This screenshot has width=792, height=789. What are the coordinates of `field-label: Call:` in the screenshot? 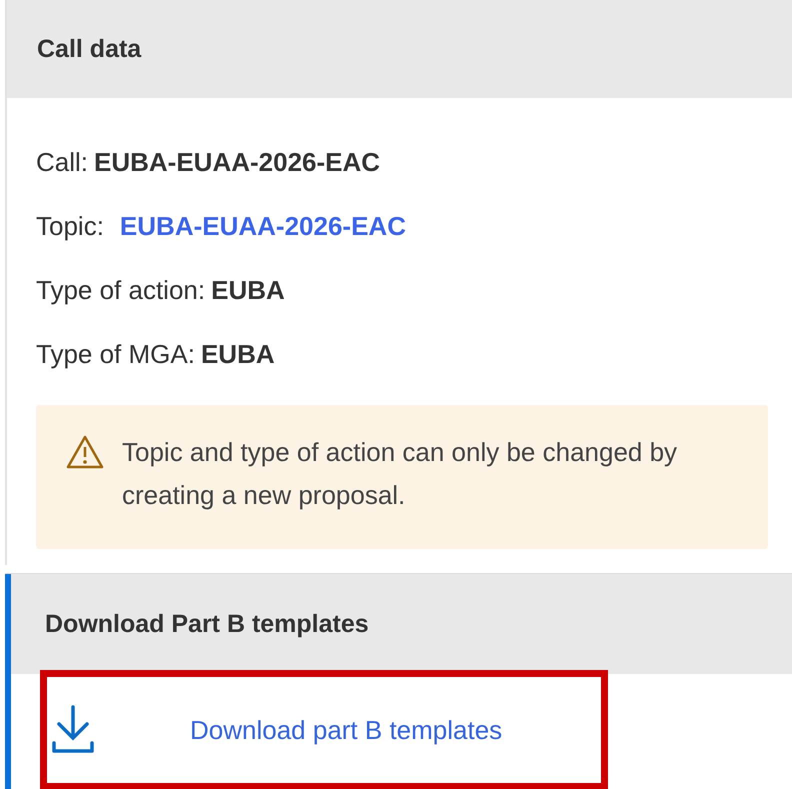 It's located at (62, 162).